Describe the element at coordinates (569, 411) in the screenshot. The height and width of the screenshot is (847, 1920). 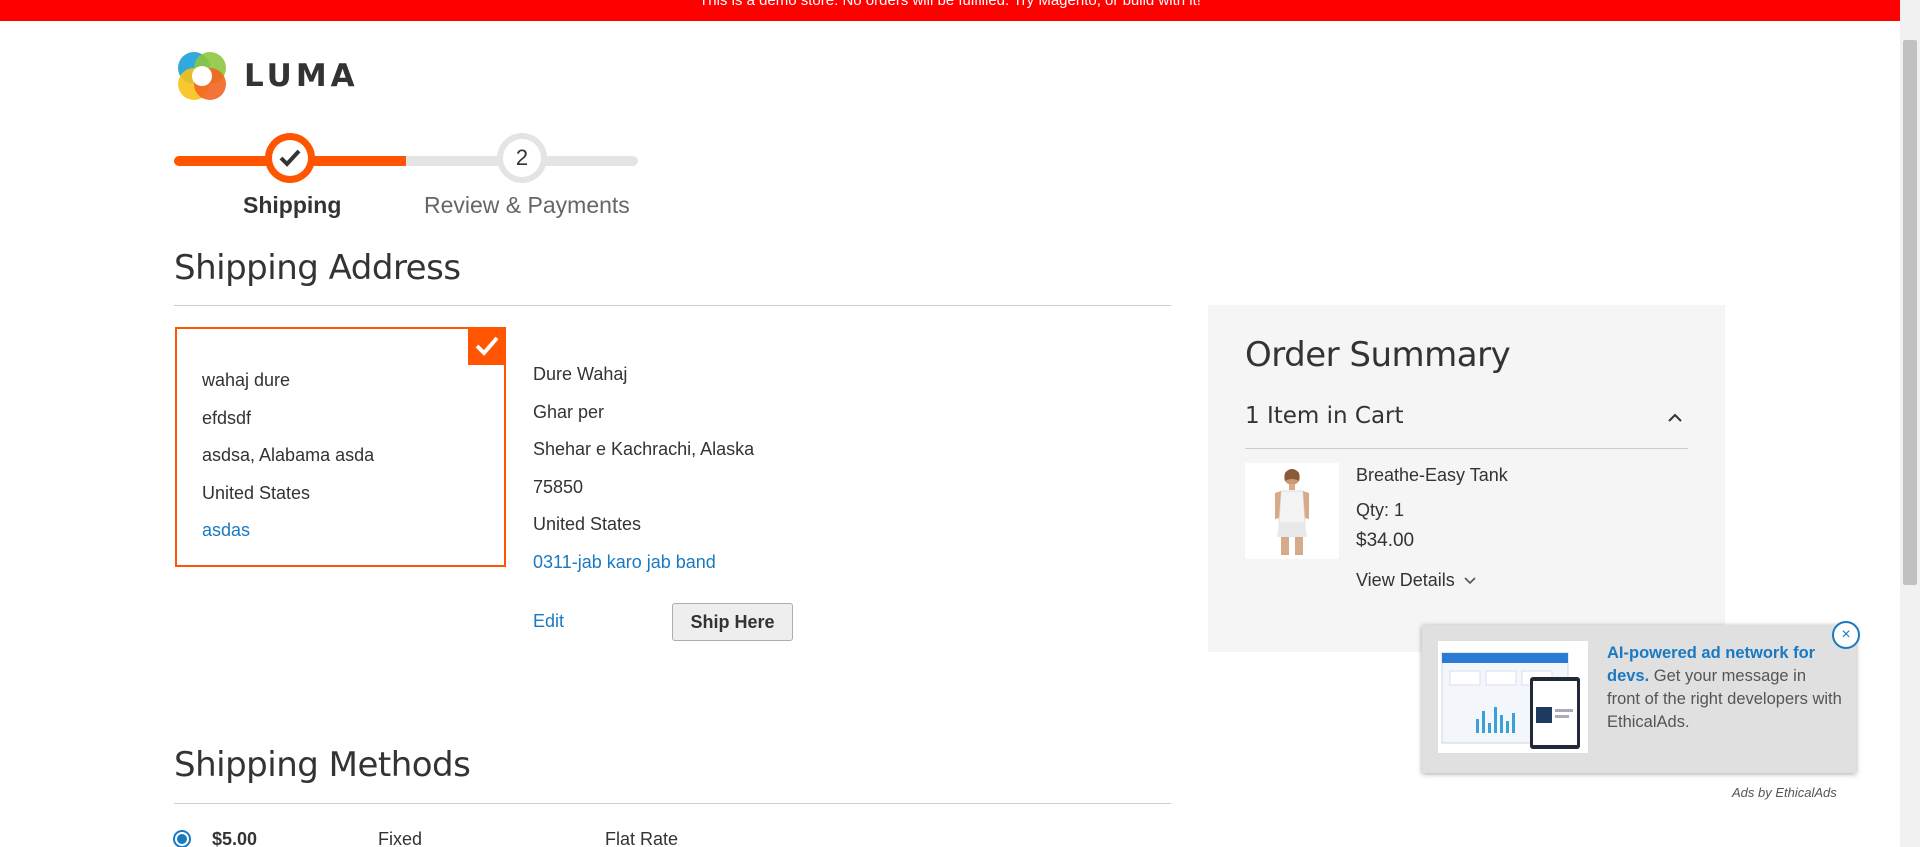
I see `address-line: Ghar per` at that location.